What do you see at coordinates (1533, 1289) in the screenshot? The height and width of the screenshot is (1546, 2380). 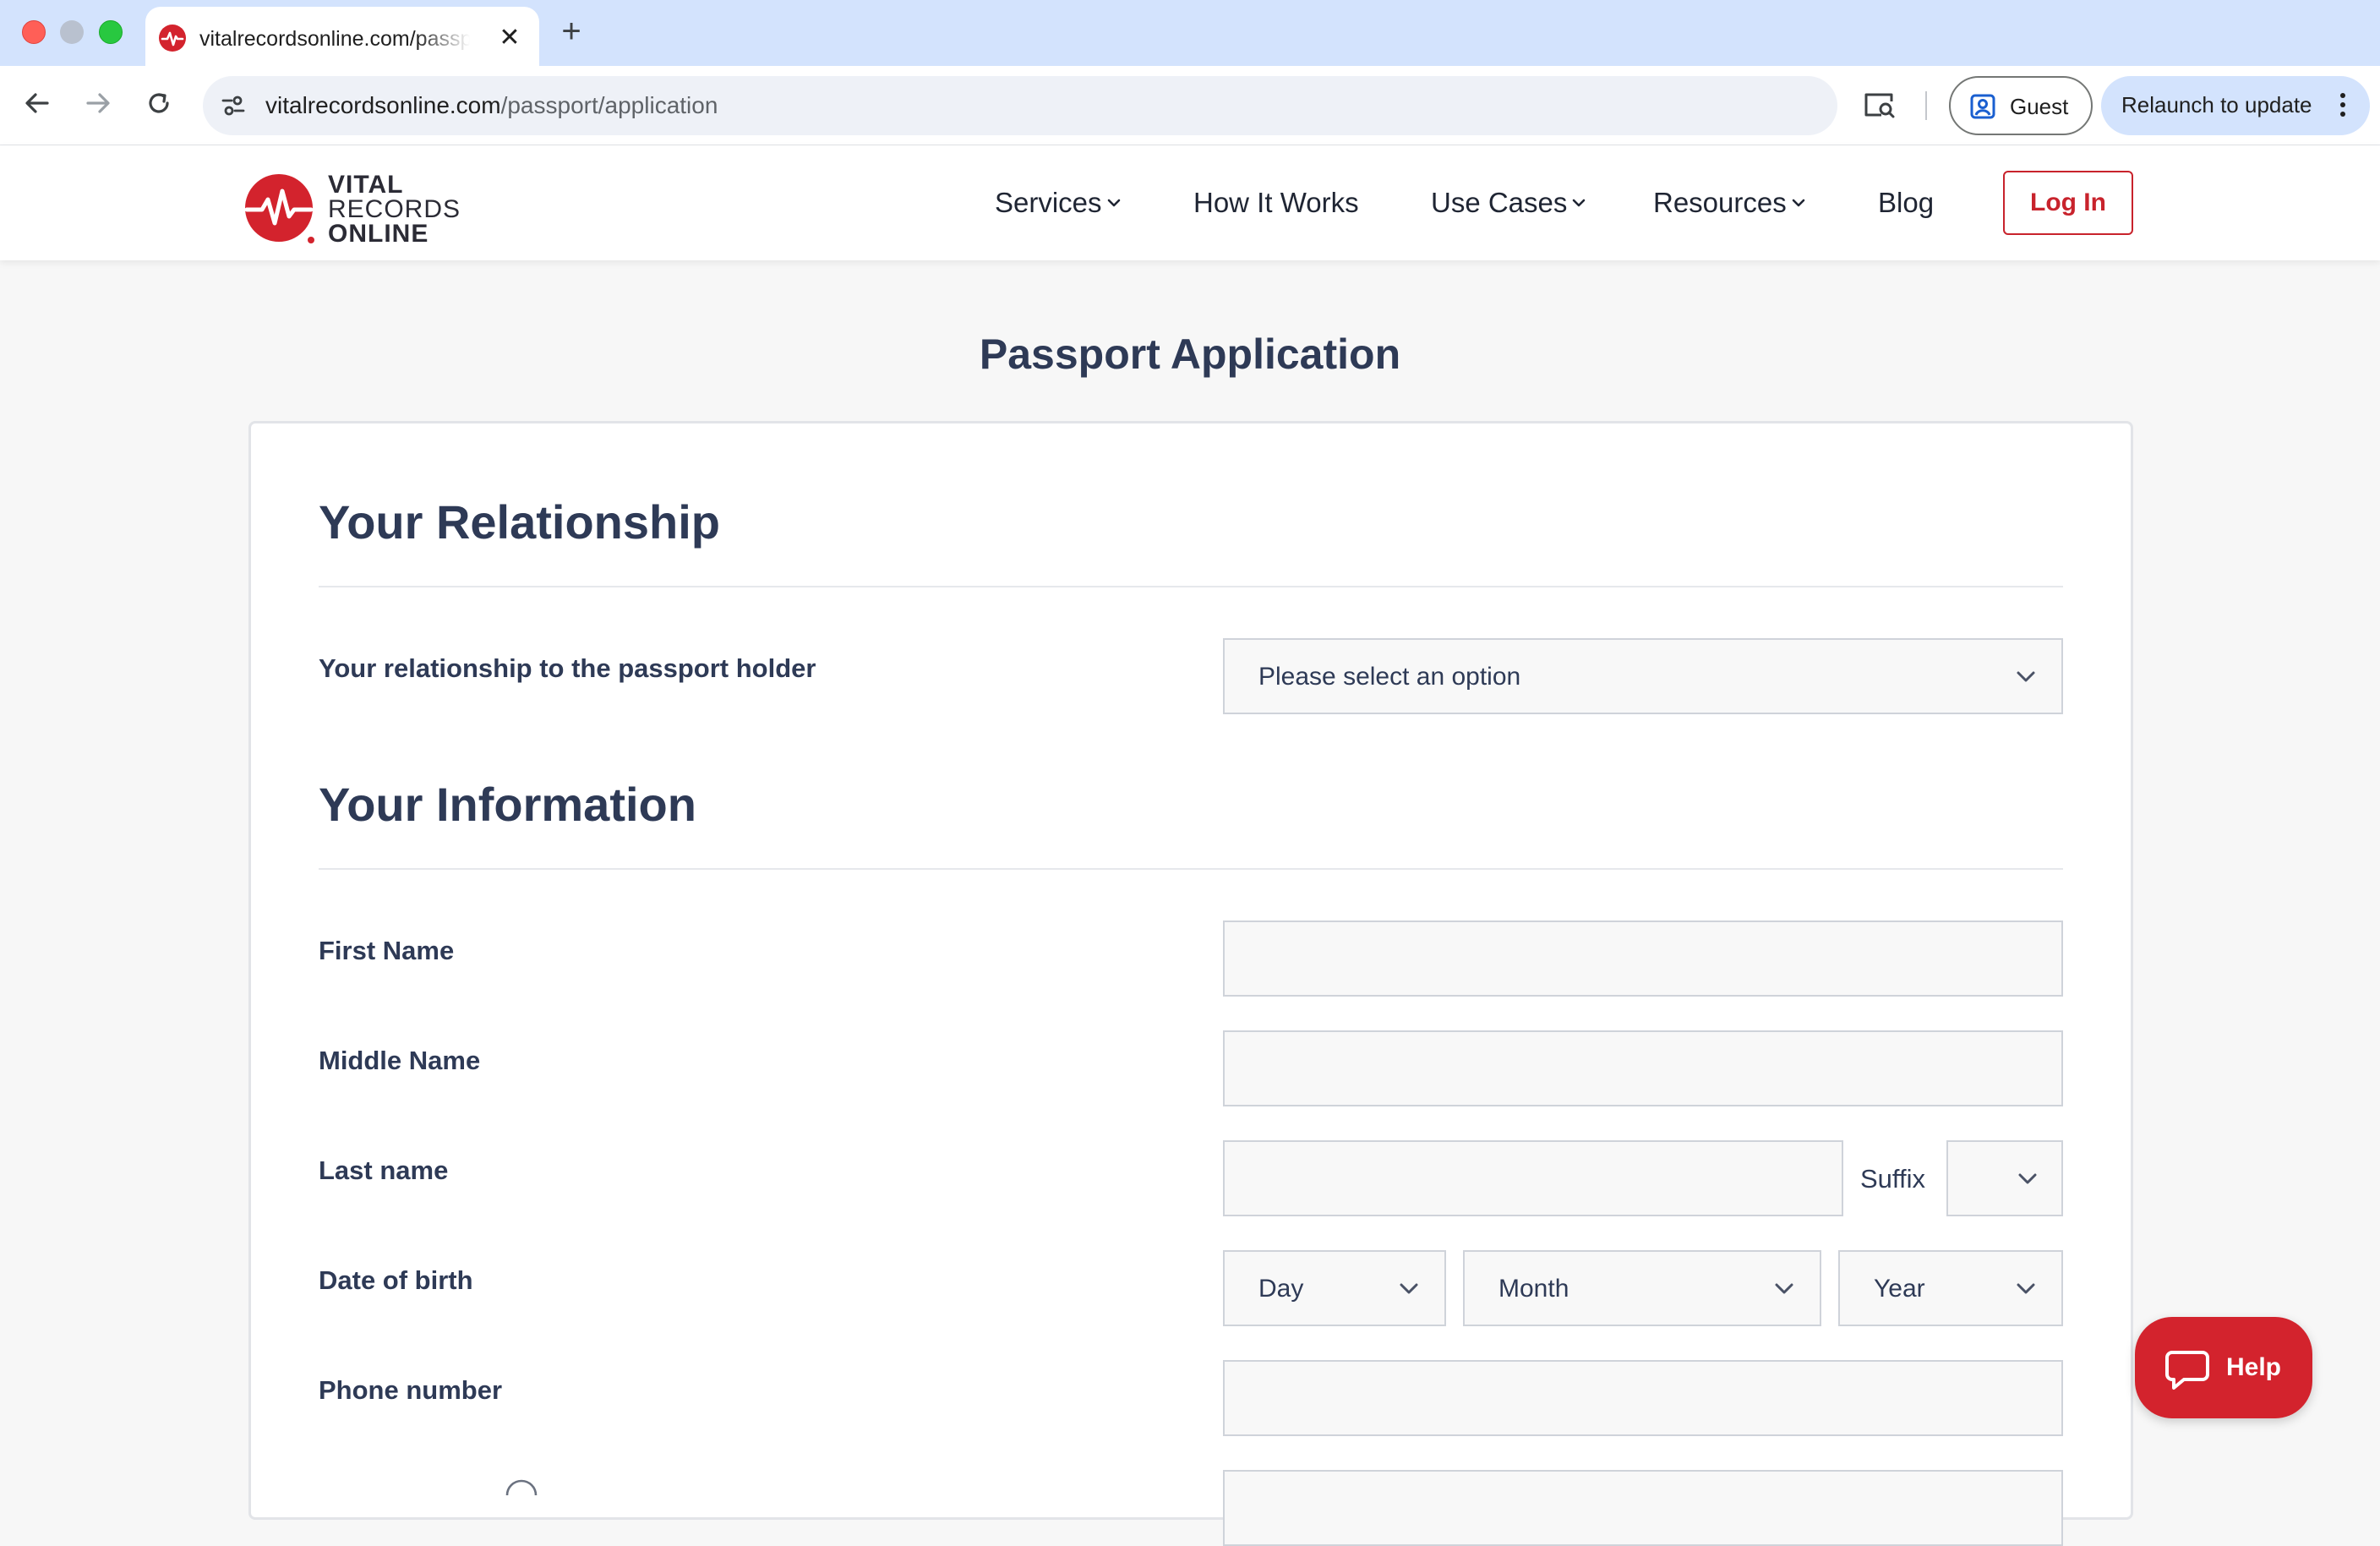 I see `dob-month-value: Month` at bounding box center [1533, 1289].